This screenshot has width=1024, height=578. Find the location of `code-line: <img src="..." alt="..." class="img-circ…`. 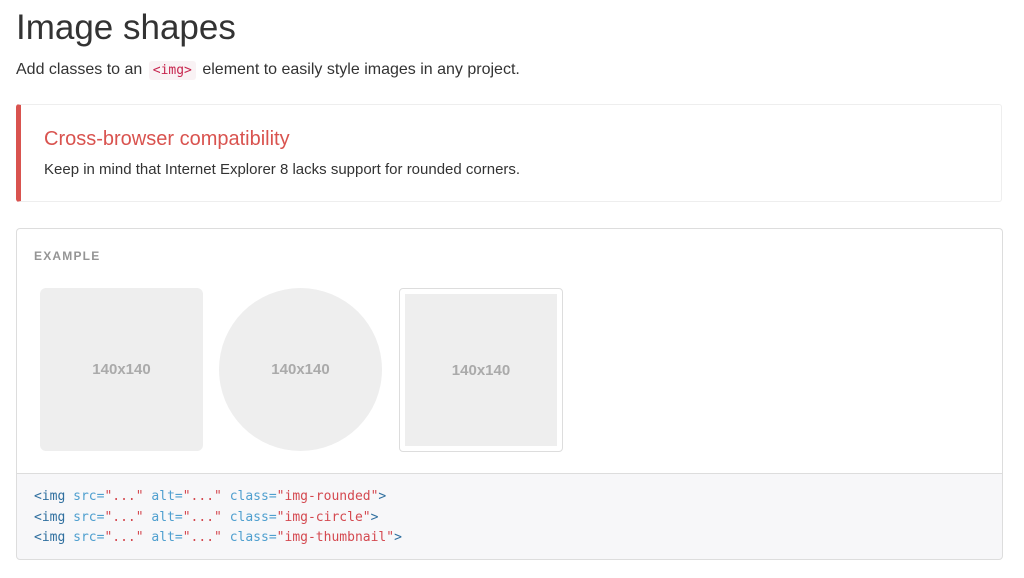

code-line: <img src="..." alt="..." class="img-circ… is located at coordinates (518, 518).